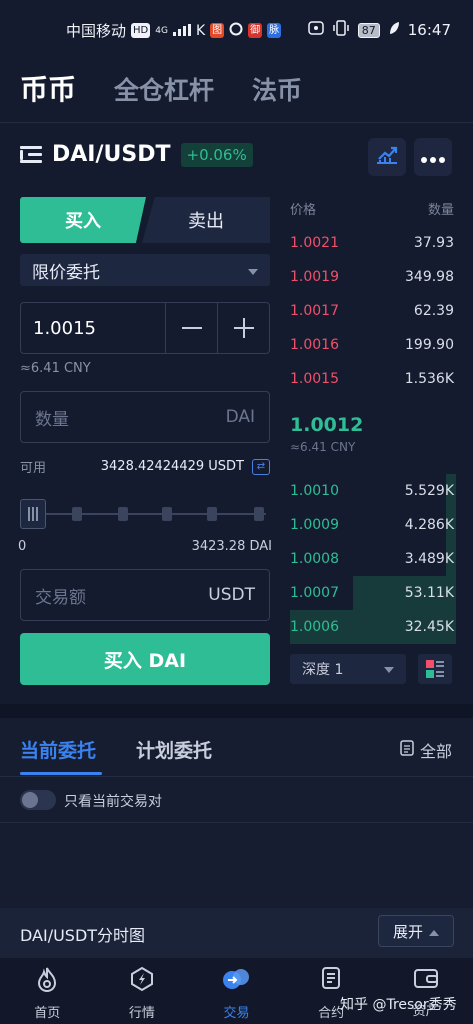  Describe the element at coordinates (398, 1005) in the screenshot. I see `watermark: 知乎 @Tresor秀秀` at that location.